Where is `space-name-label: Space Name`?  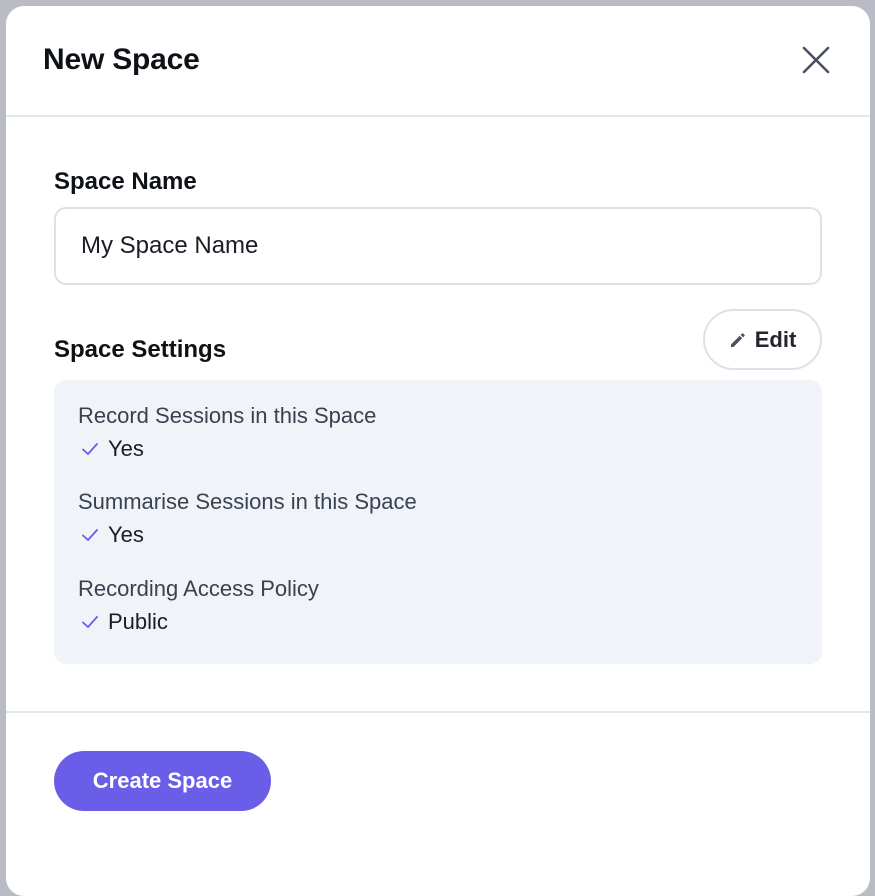 space-name-label: Space Name is located at coordinates (125, 181).